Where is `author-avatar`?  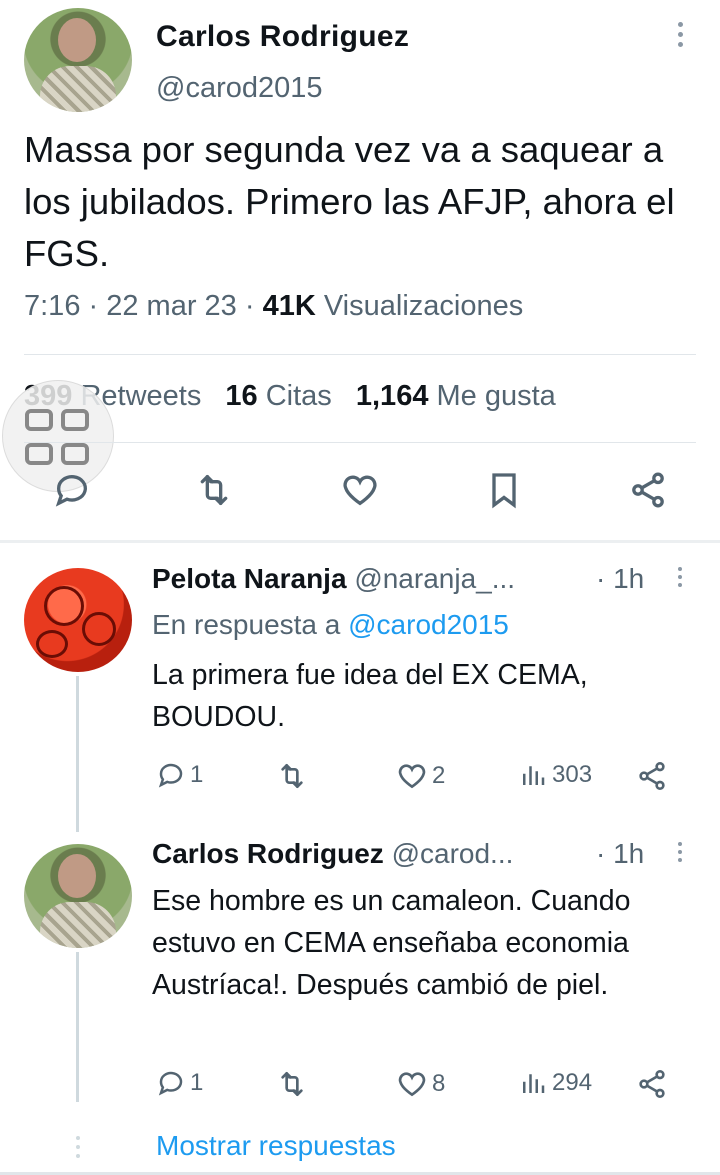
author-avatar is located at coordinates (78, 60).